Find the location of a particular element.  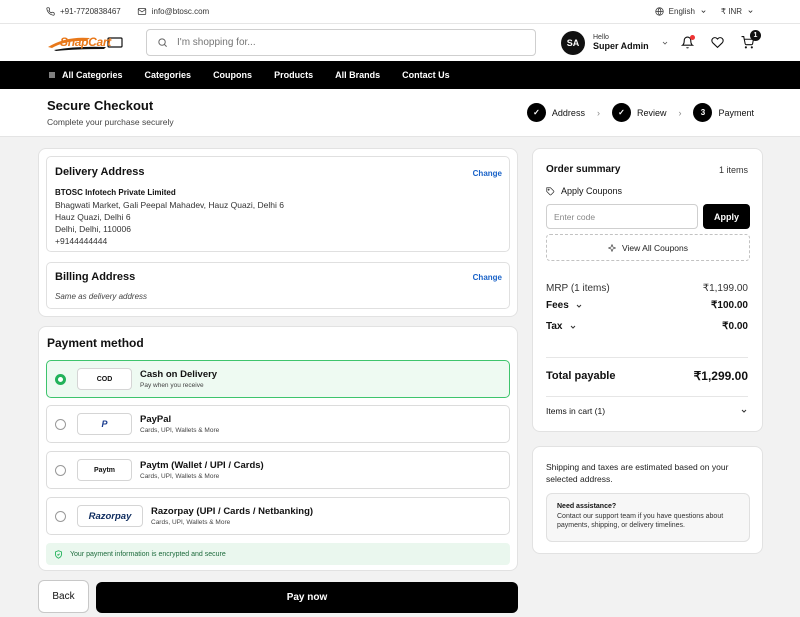

payment-sub-cod: Pay when you receive is located at coordinates (172, 385).